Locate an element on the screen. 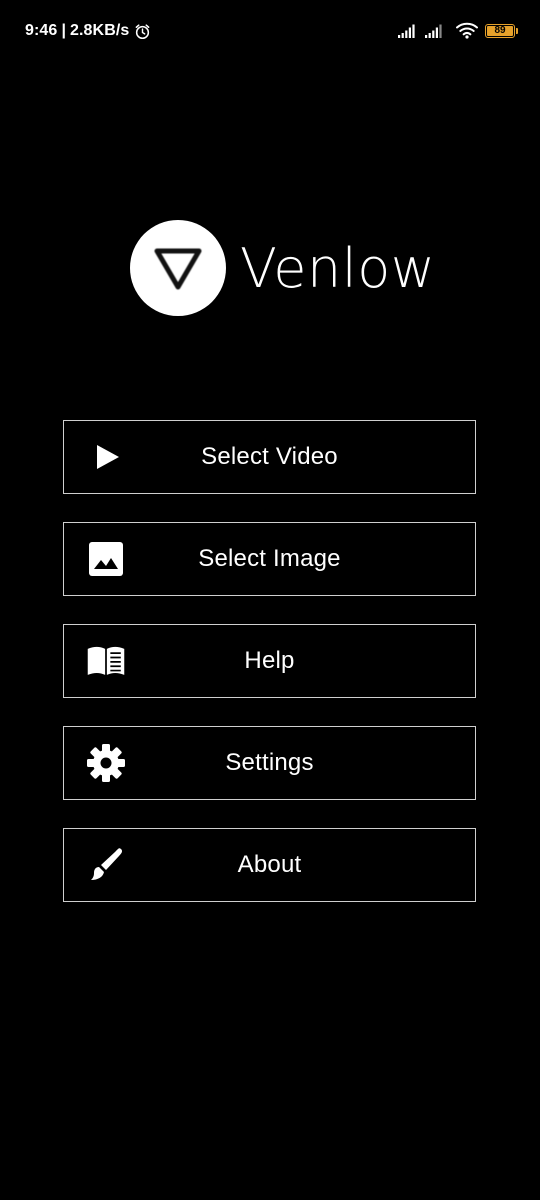  play-icon is located at coordinates (106, 457).